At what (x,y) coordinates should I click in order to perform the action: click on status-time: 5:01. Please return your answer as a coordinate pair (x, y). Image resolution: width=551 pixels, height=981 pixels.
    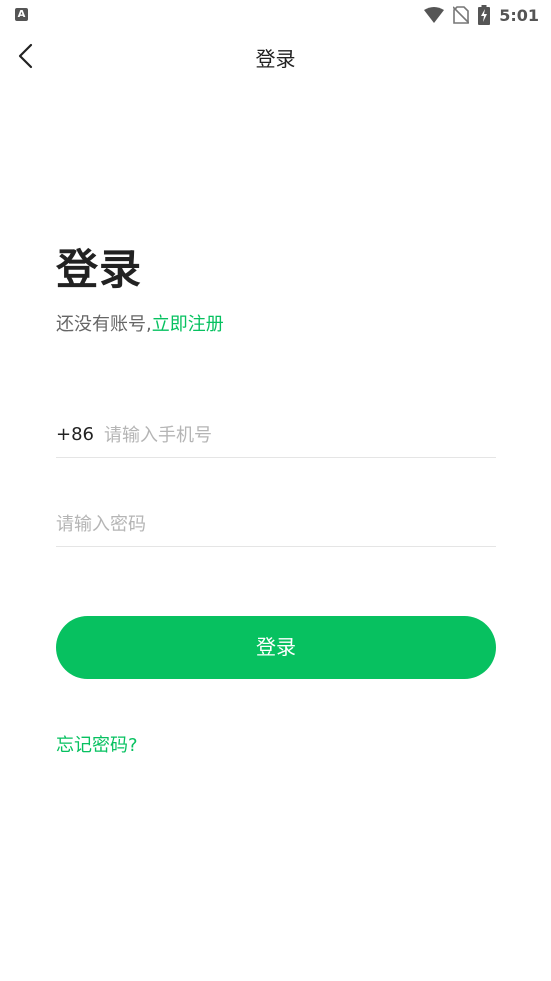
    Looking at the image, I should click on (519, 15).